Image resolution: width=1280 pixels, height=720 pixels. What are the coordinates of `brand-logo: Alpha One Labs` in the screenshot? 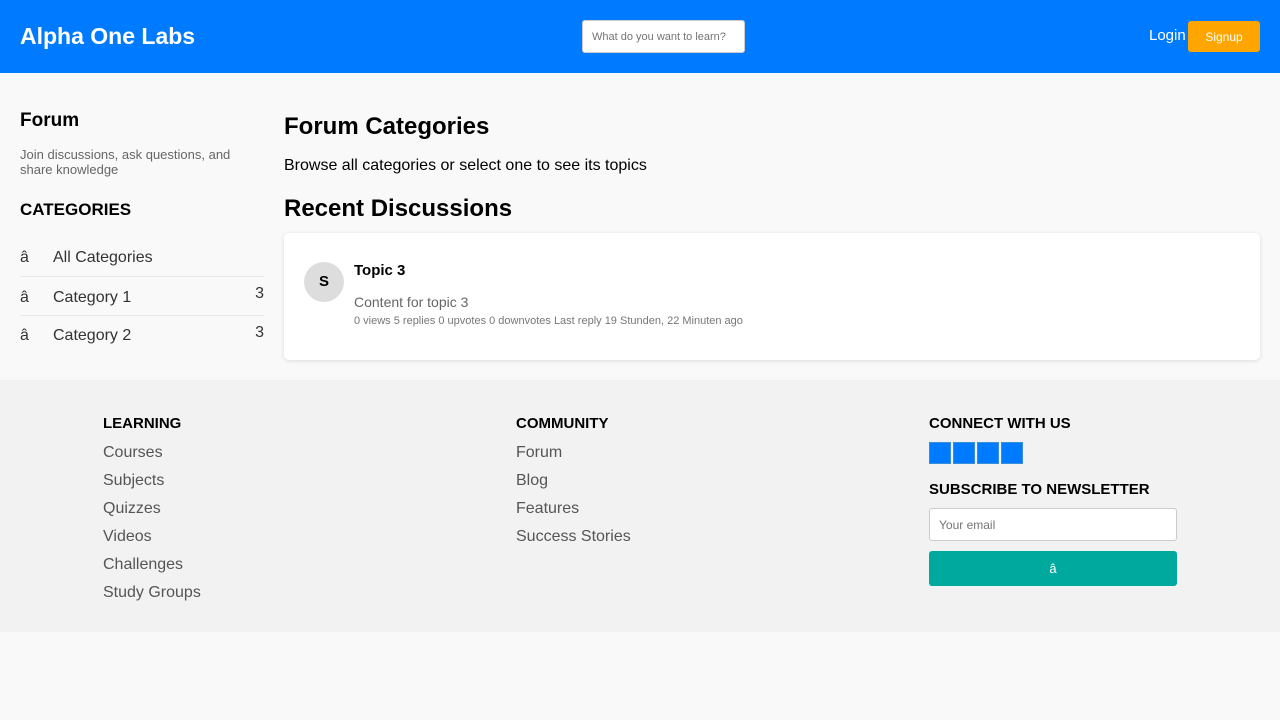 It's located at (107, 36).